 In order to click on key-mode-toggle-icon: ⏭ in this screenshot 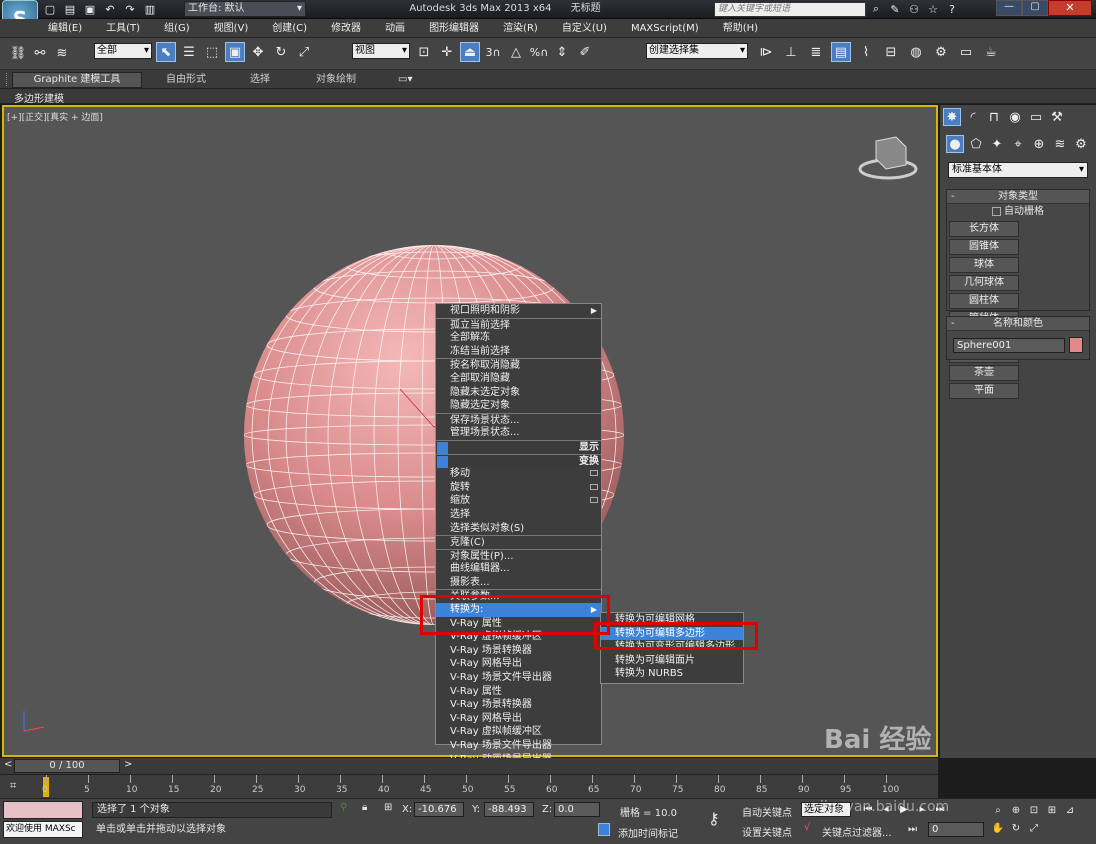, I will do `click(912, 829)`.